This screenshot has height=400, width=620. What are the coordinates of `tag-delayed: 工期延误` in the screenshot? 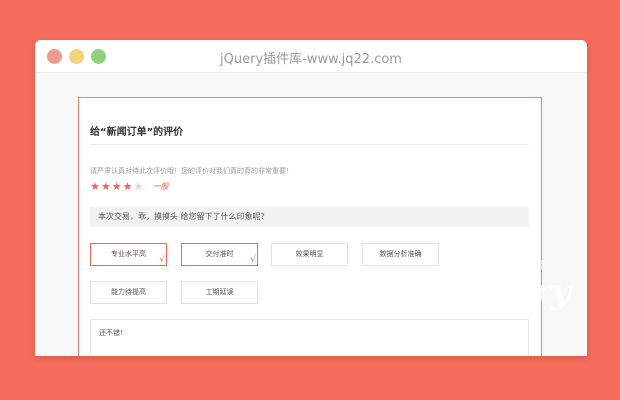 It's located at (219, 292).